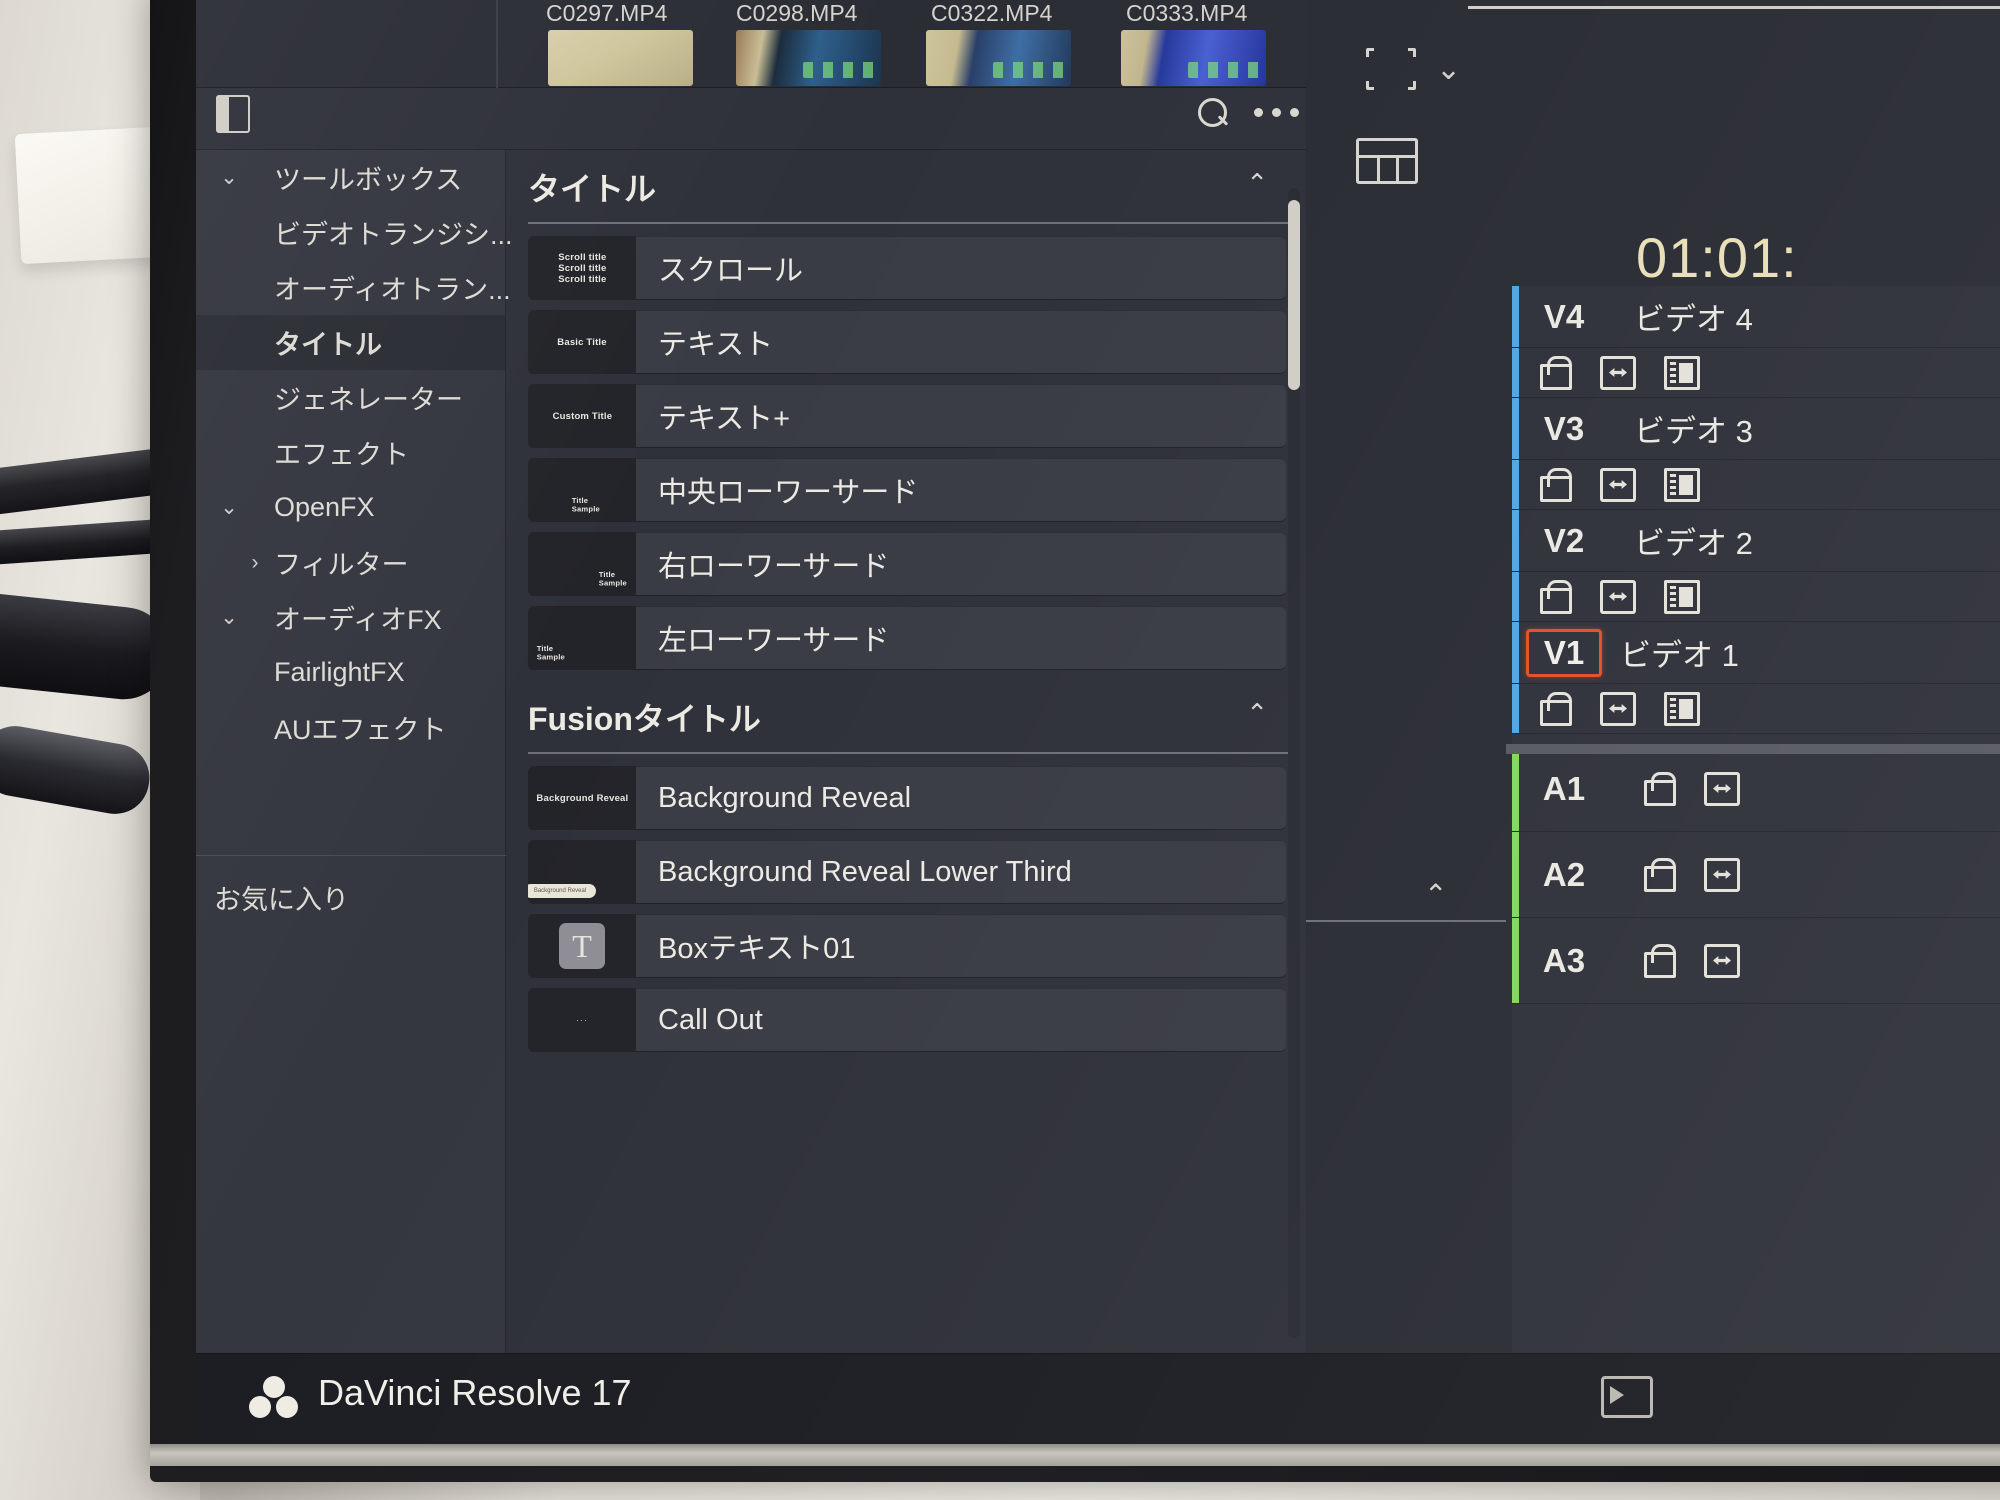 Image resolution: width=2000 pixels, height=1500 pixels. What do you see at coordinates (644, 719) in the screenshot?
I see `section-title: Fusionタイトル` at bounding box center [644, 719].